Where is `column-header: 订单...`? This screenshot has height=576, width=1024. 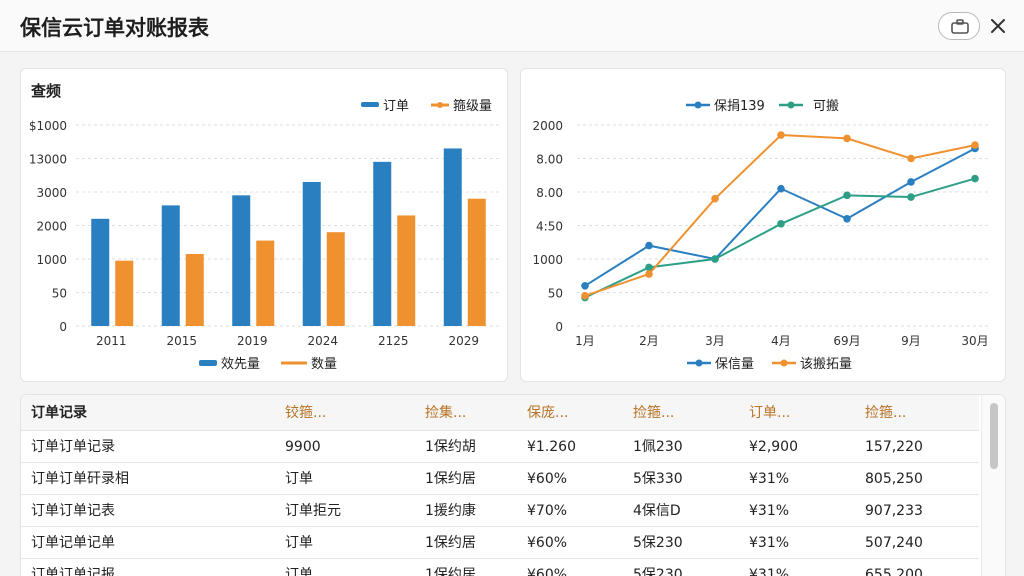 column-header: 订单... is located at coordinates (804, 412).